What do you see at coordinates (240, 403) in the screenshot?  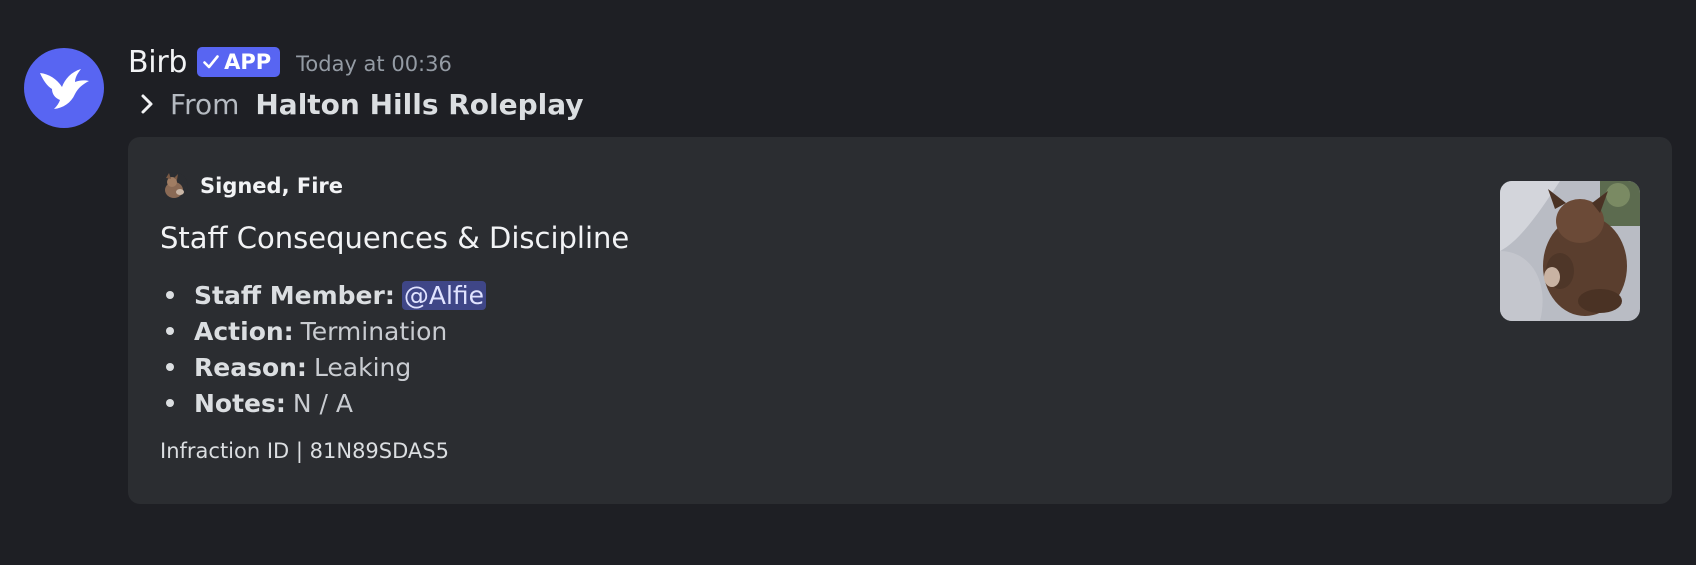 I see `field-key: Notes:` at bounding box center [240, 403].